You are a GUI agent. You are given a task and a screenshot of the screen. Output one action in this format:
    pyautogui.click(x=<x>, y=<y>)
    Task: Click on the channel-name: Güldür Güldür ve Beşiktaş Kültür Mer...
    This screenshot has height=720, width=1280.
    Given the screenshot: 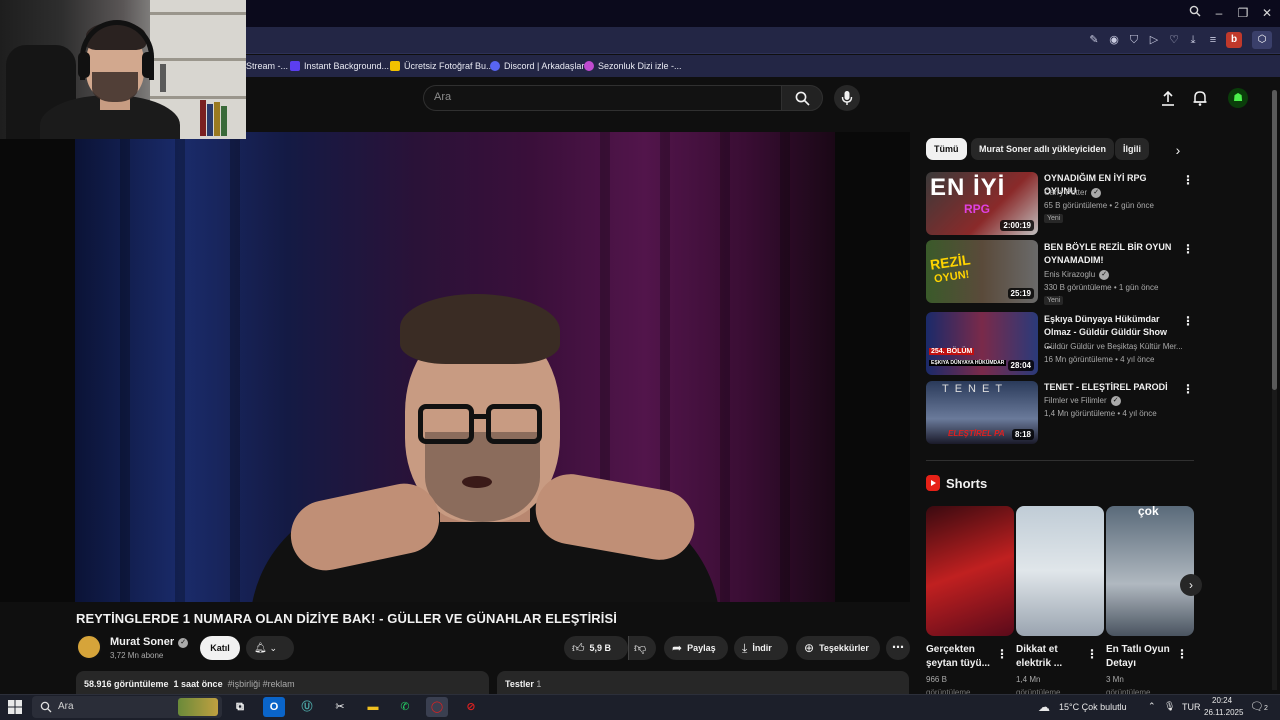 What is the action you would take?
    pyautogui.click(x=1119, y=346)
    